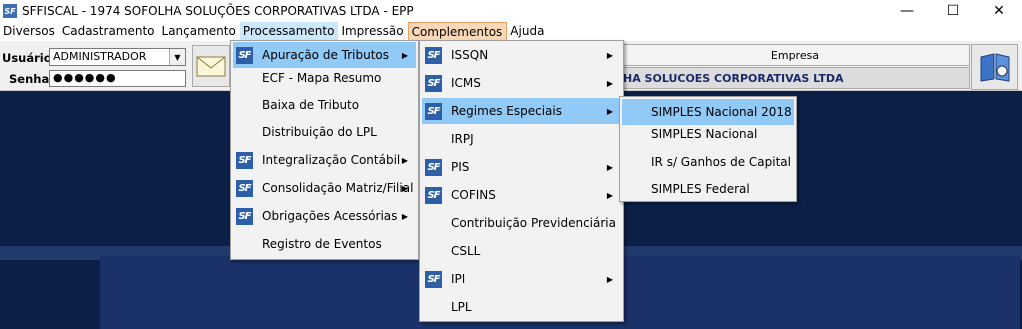 The width and height of the screenshot is (1022, 329). I want to click on menu-item-distribuicao-lpl: Distribuição do LPL, so click(324, 132).